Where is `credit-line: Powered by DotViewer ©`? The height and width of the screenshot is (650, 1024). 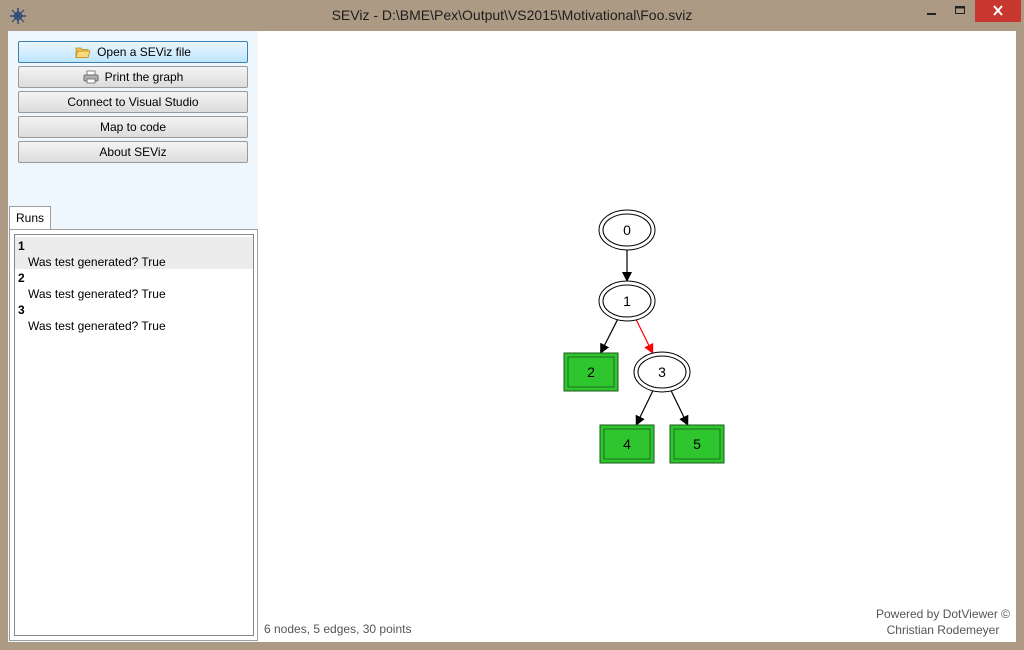
credit-line: Powered by DotViewer © is located at coordinates (942, 614).